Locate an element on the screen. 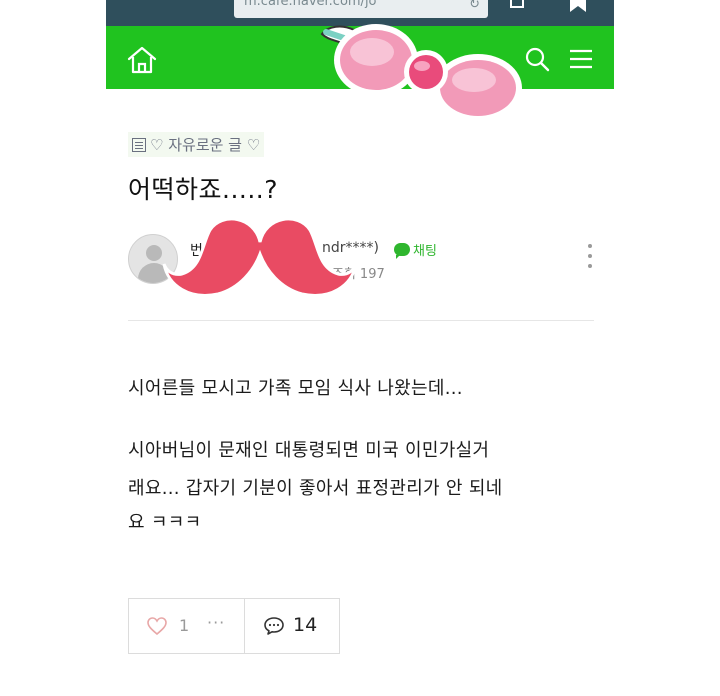  home-icon is located at coordinates (142, 60).